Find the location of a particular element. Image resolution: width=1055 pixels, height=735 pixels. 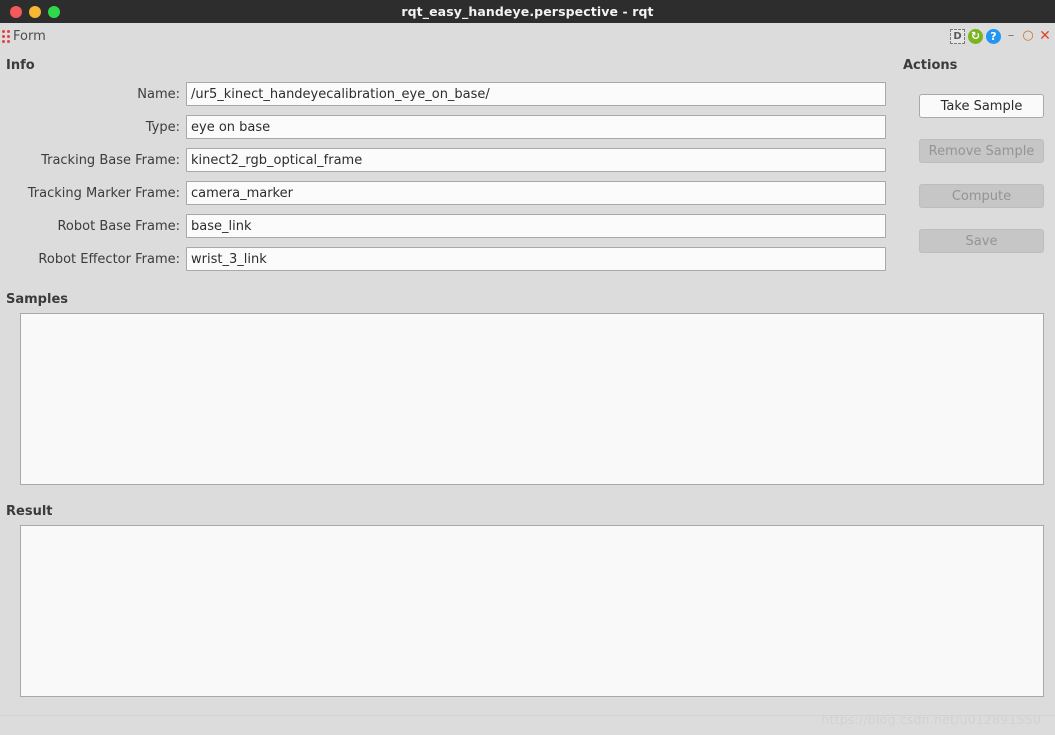

close-dot-icon is located at coordinates (16, 11).